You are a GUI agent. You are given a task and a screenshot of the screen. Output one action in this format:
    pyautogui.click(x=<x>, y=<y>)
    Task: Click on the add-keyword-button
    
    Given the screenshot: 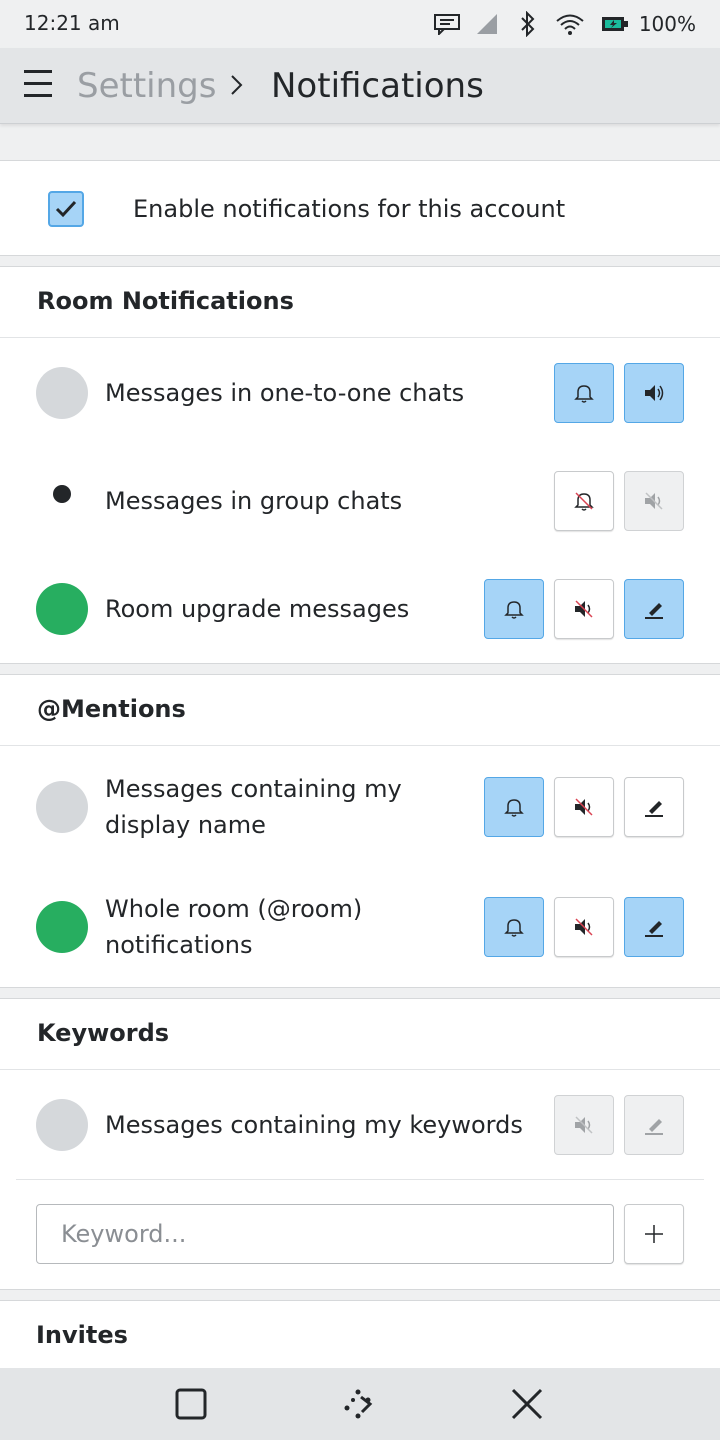 What is the action you would take?
    pyautogui.click(x=654, y=1234)
    